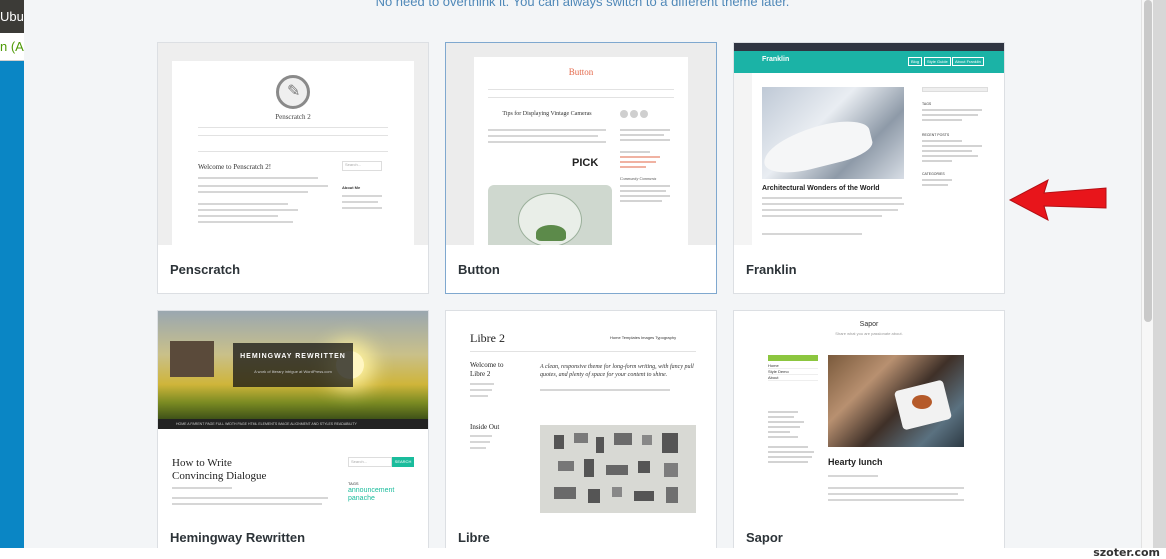 Image resolution: width=1166 pixels, height=559 pixels. Describe the element at coordinates (1057, 199) in the screenshot. I see `red-arrow-annotation` at that location.